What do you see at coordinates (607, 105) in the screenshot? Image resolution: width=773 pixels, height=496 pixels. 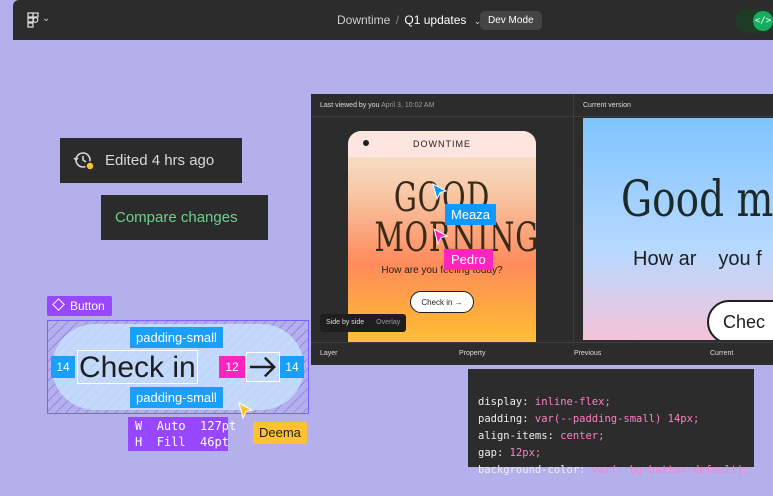 I see `current-version-header: Current version` at bounding box center [607, 105].